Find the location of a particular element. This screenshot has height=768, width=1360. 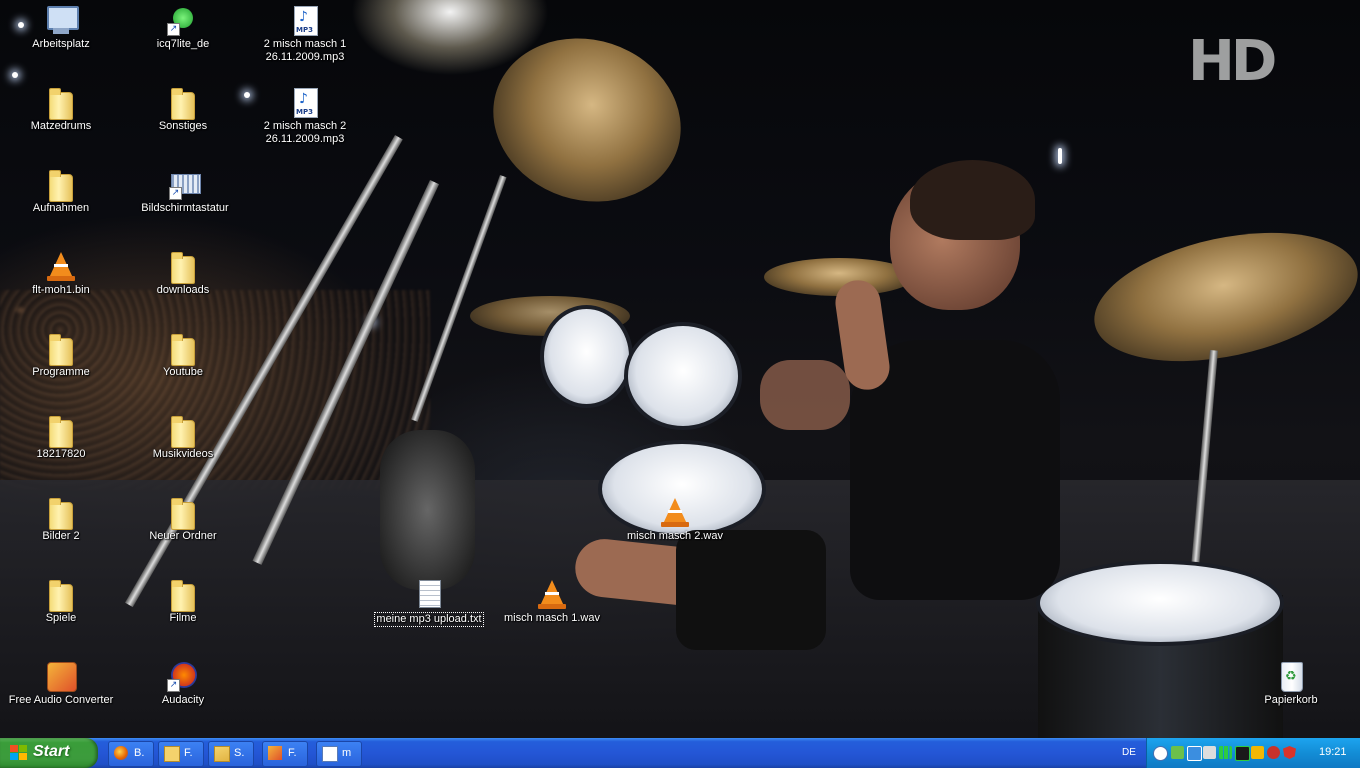

icon-label: flt-moh1.bin is located at coordinates (61, 290).